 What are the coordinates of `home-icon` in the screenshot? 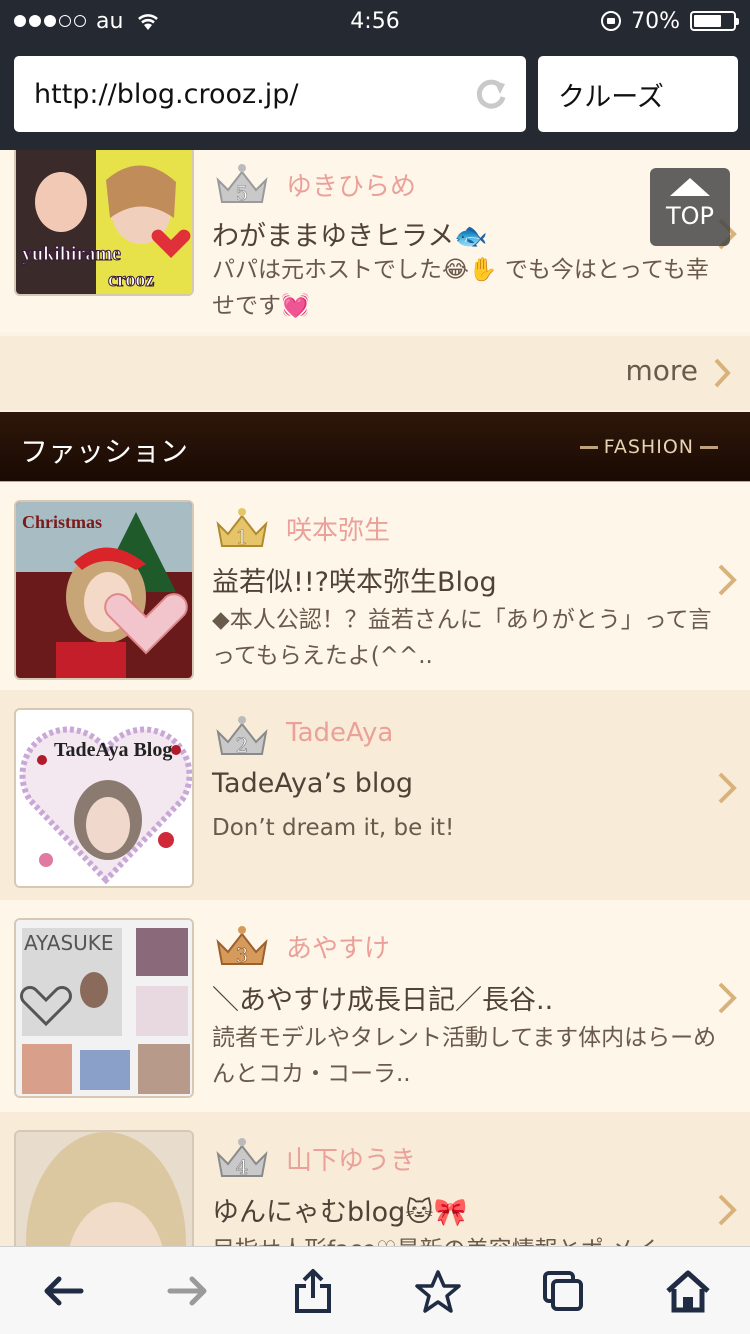 It's located at (688, 1291).